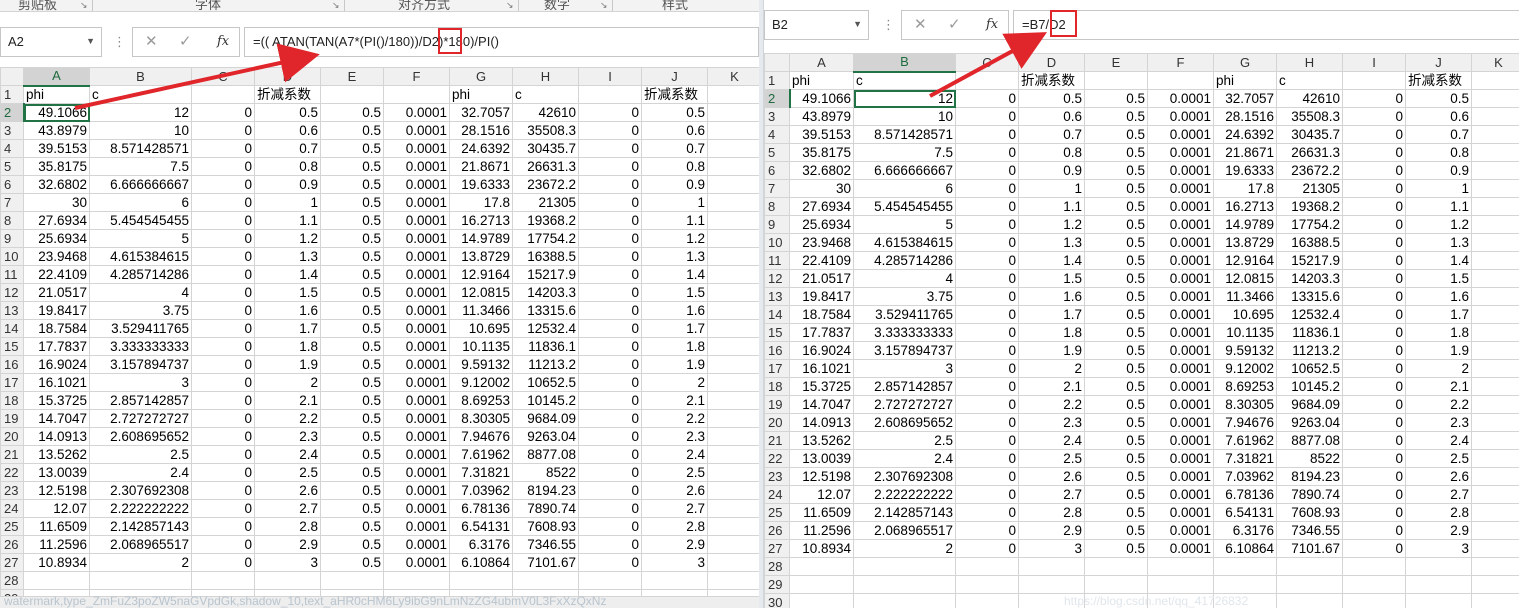 This screenshot has height=608, width=1519. I want to click on cell-c27: 0, so click(223, 562).